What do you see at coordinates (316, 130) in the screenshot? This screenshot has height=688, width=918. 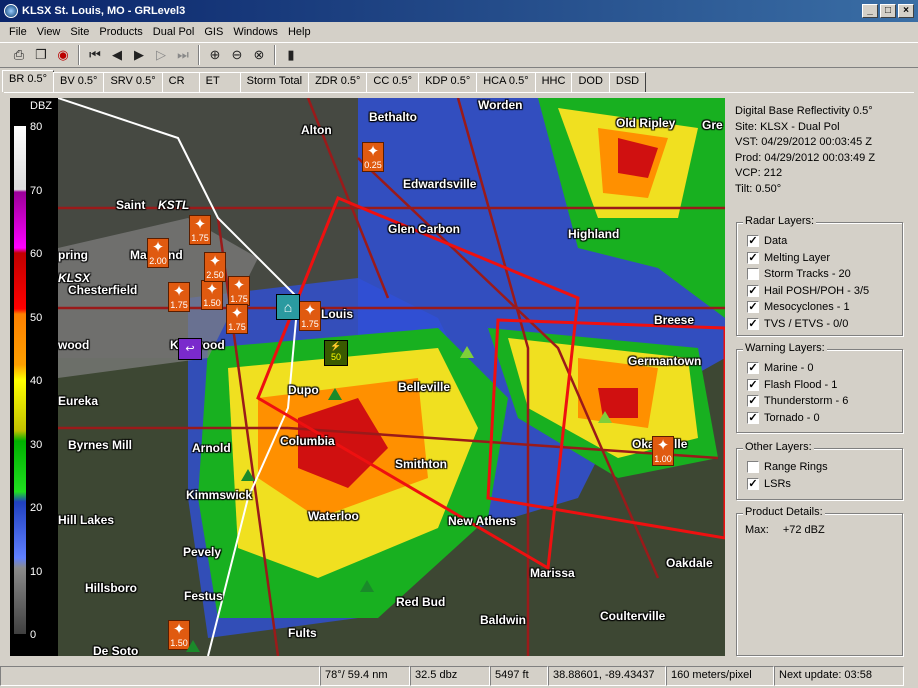 I see `map-label: Alton` at bounding box center [316, 130].